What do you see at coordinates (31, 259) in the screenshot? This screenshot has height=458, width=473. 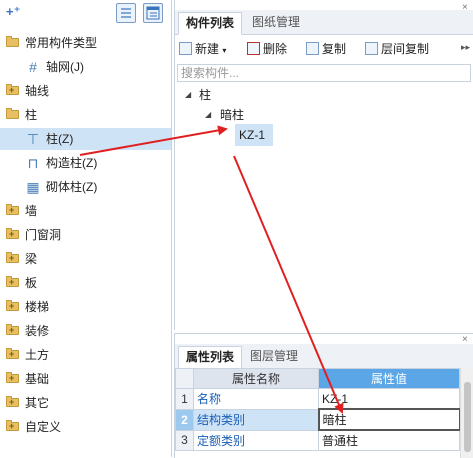 I see `tree-item-label: 梁` at bounding box center [31, 259].